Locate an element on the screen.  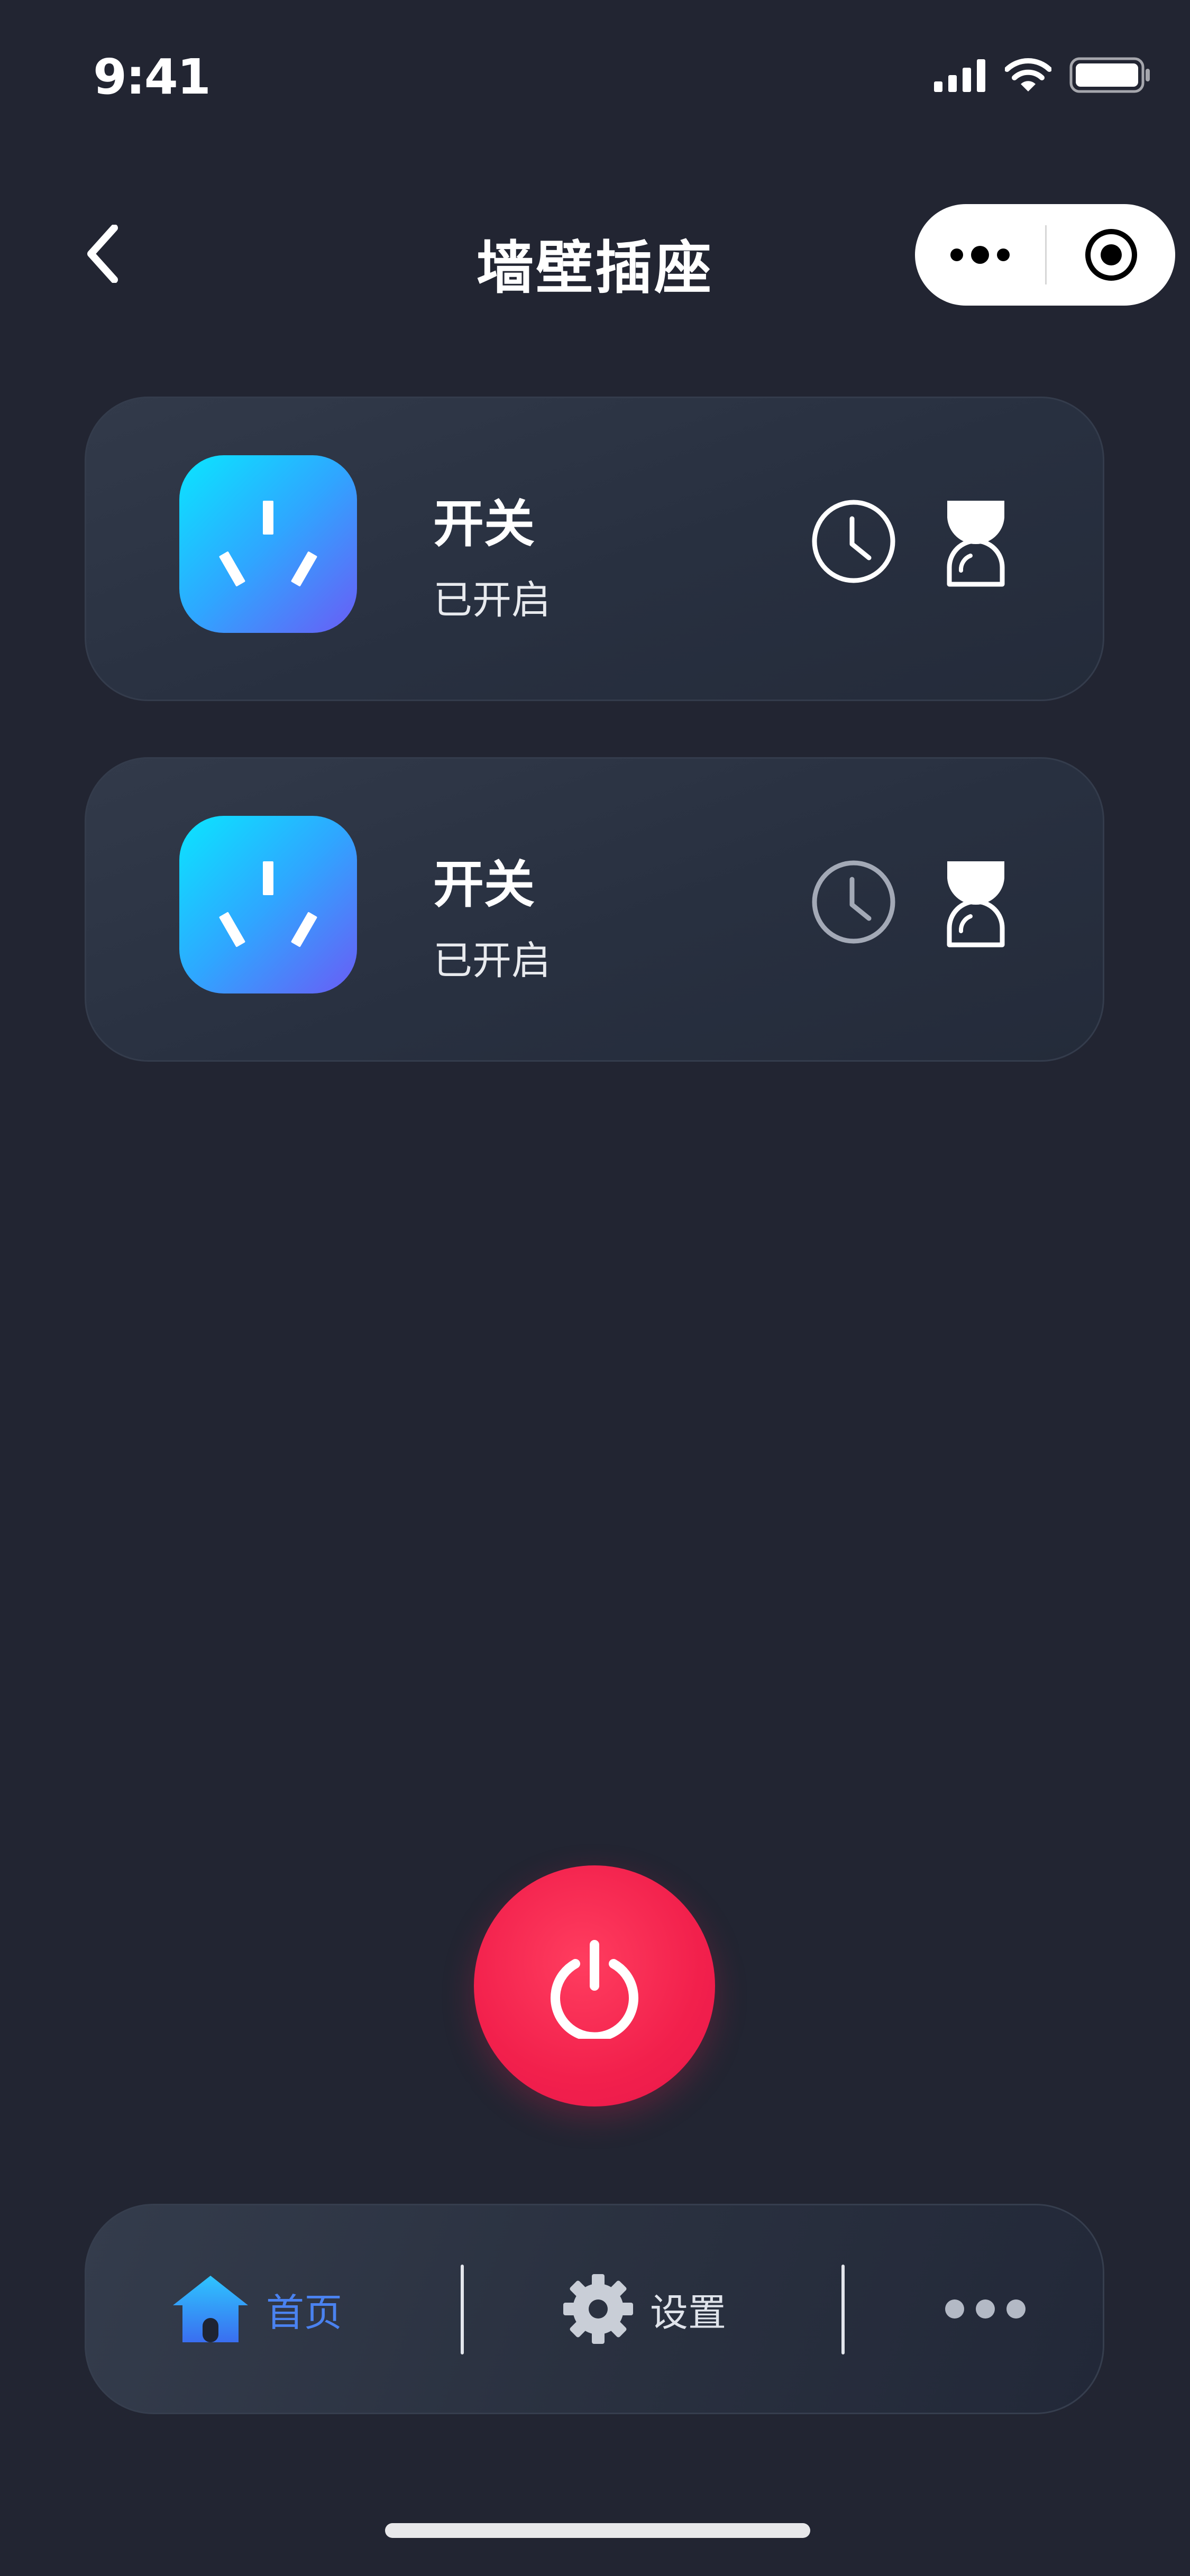
mini-program-capsule is located at coordinates (1045, 255).